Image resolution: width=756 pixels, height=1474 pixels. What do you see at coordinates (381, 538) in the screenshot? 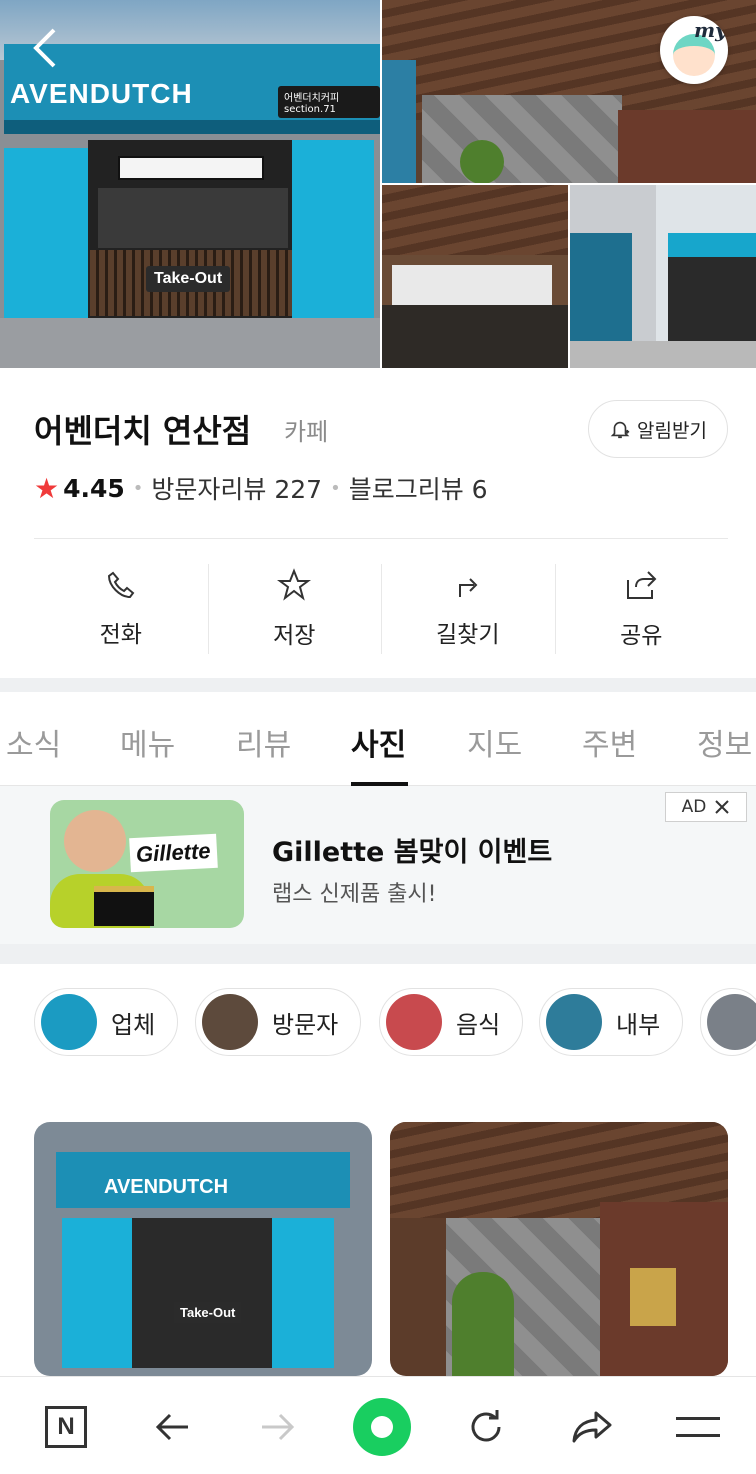
I see `divider` at bounding box center [381, 538].